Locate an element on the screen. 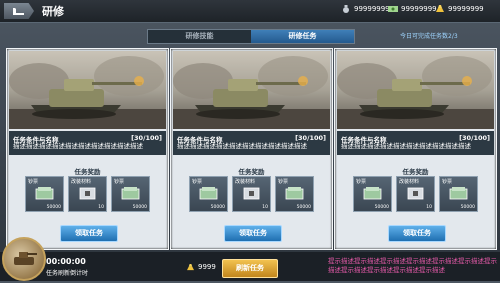  currency-cash: 99999999 is located at coordinates (412, 9).